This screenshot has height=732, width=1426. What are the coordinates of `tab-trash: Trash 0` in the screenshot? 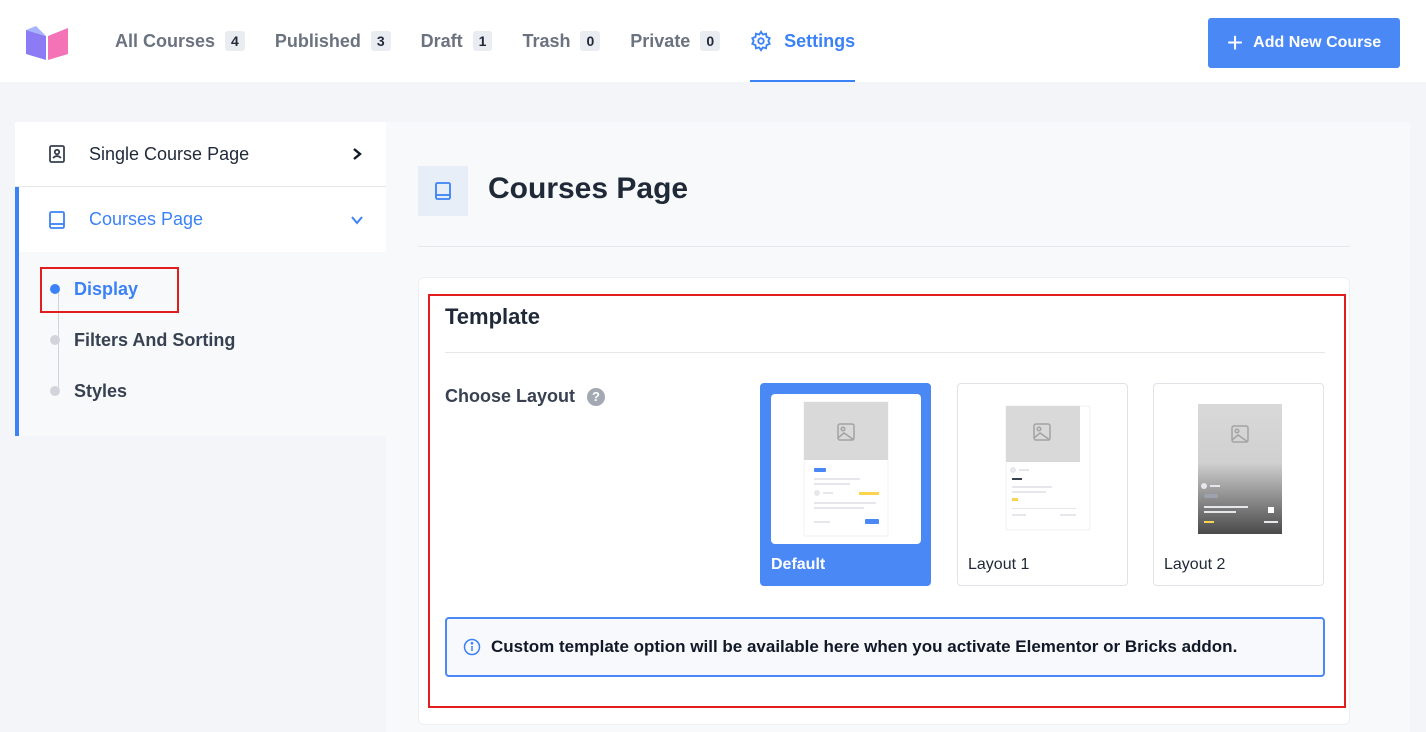 It's located at (561, 41).